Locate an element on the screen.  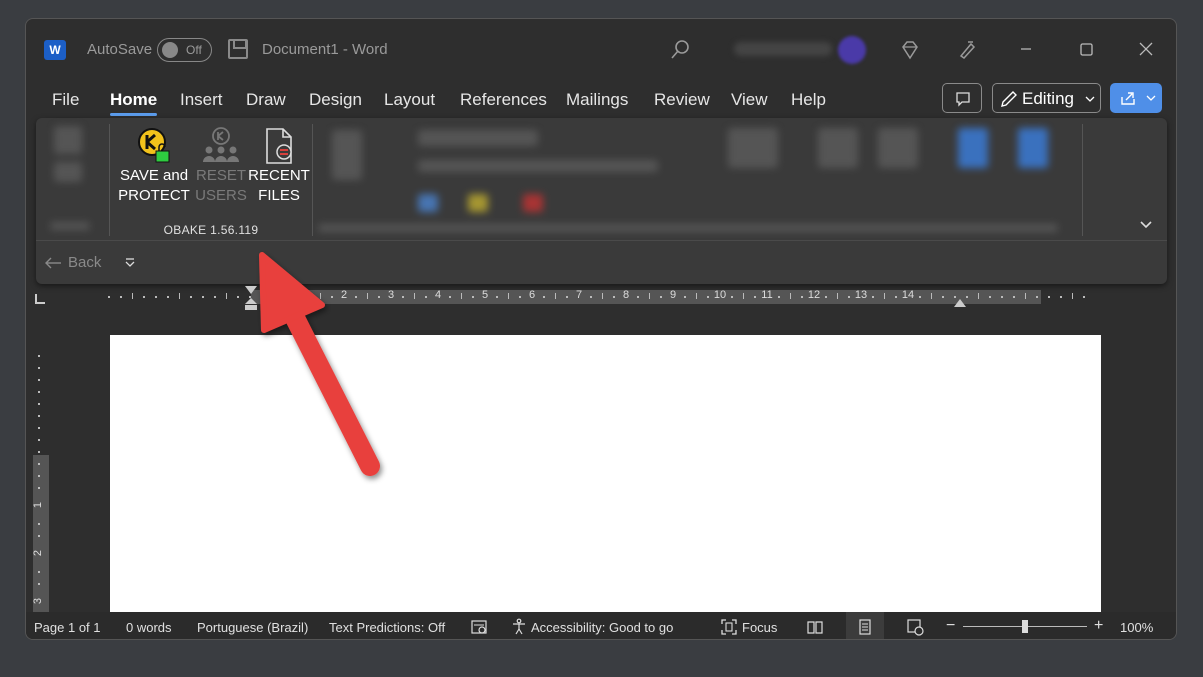
ruler-number: 11 is located at coordinates (767, 295).